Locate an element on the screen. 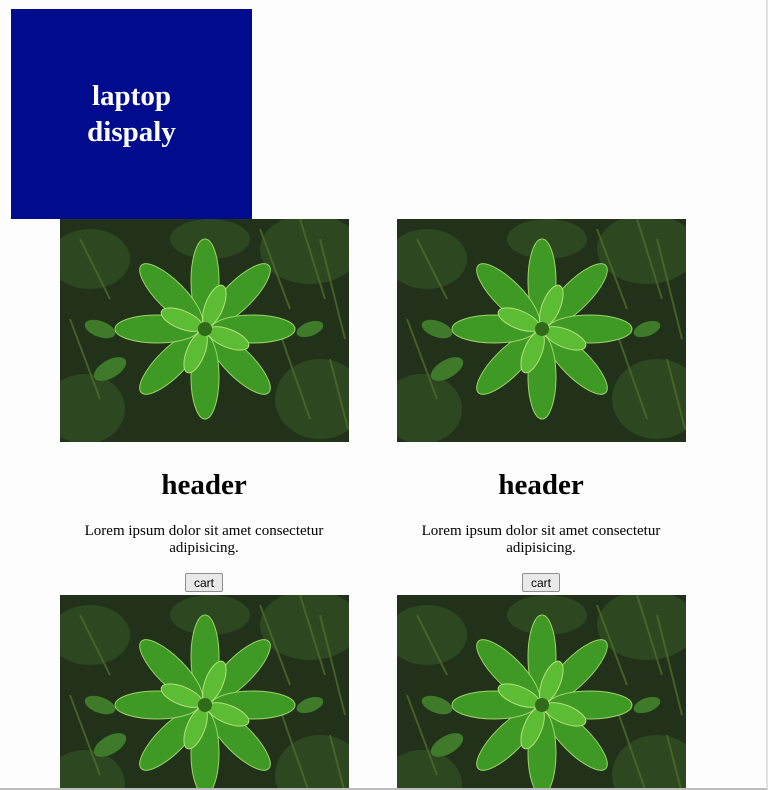 This screenshot has width=768, height=790. banner-title: laptop dispaly is located at coordinates (131, 114).